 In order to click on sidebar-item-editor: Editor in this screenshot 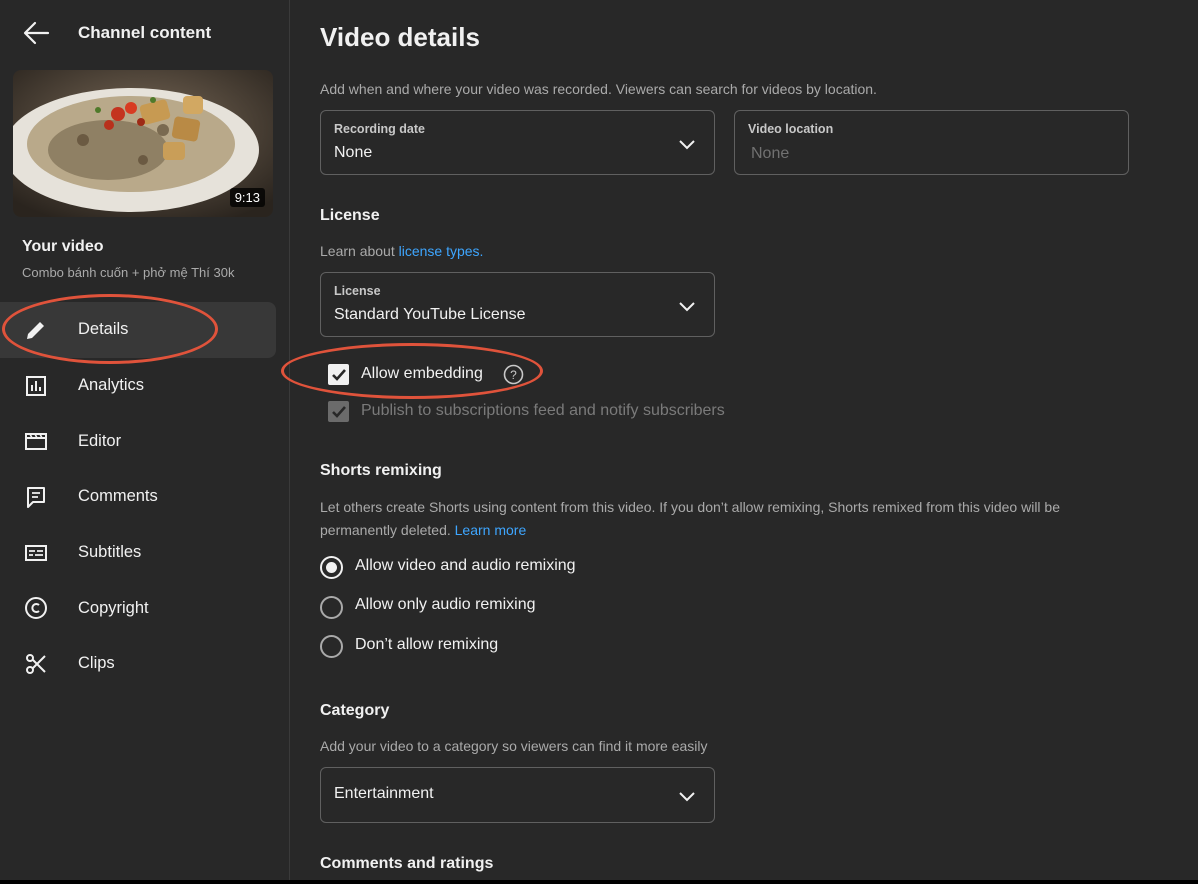, I will do `click(145, 441)`.